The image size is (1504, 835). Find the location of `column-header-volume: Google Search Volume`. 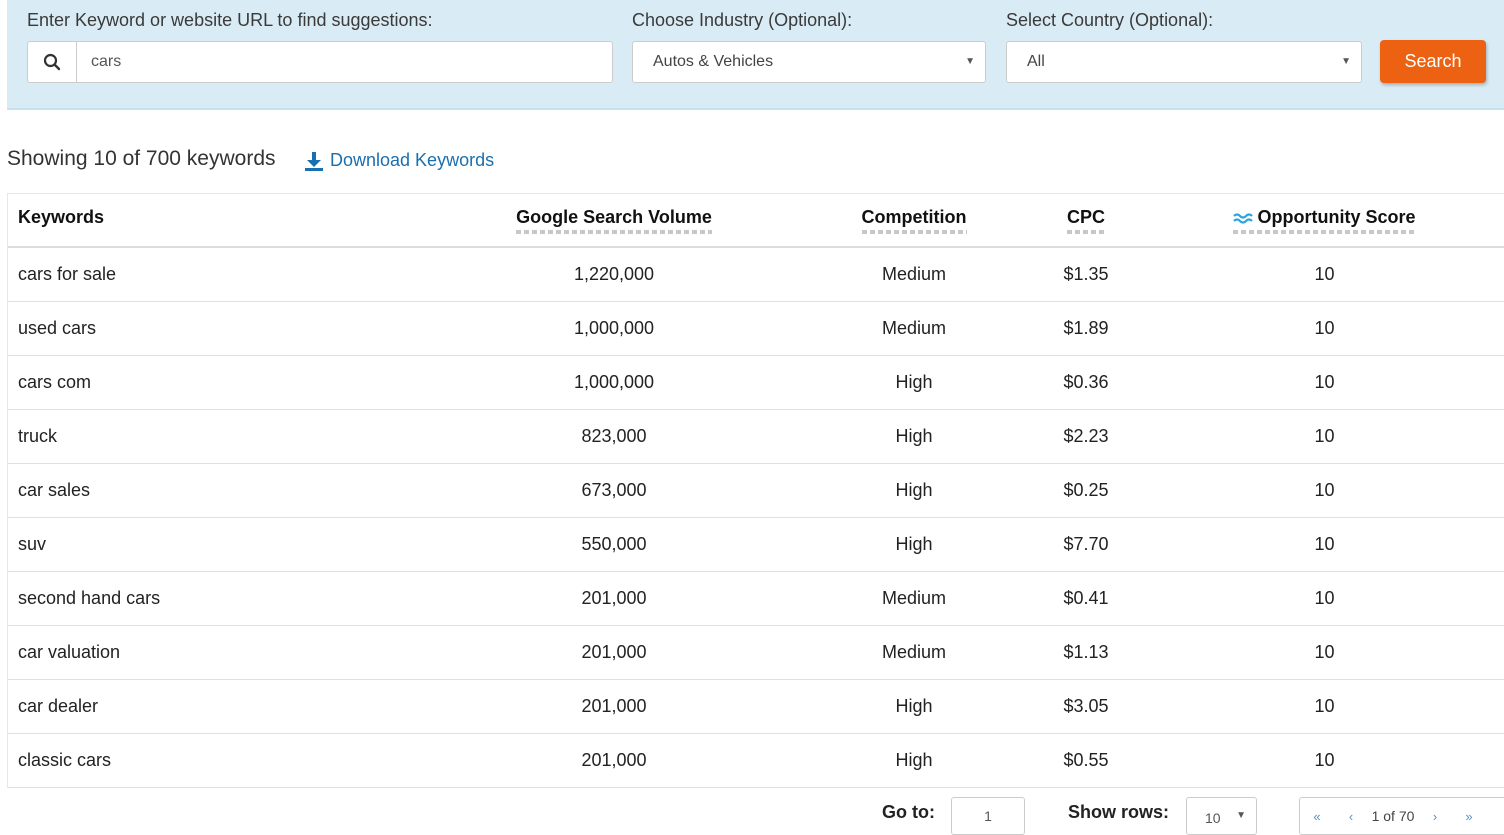

column-header-volume: Google Search Volume is located at coordinates (614, 221).